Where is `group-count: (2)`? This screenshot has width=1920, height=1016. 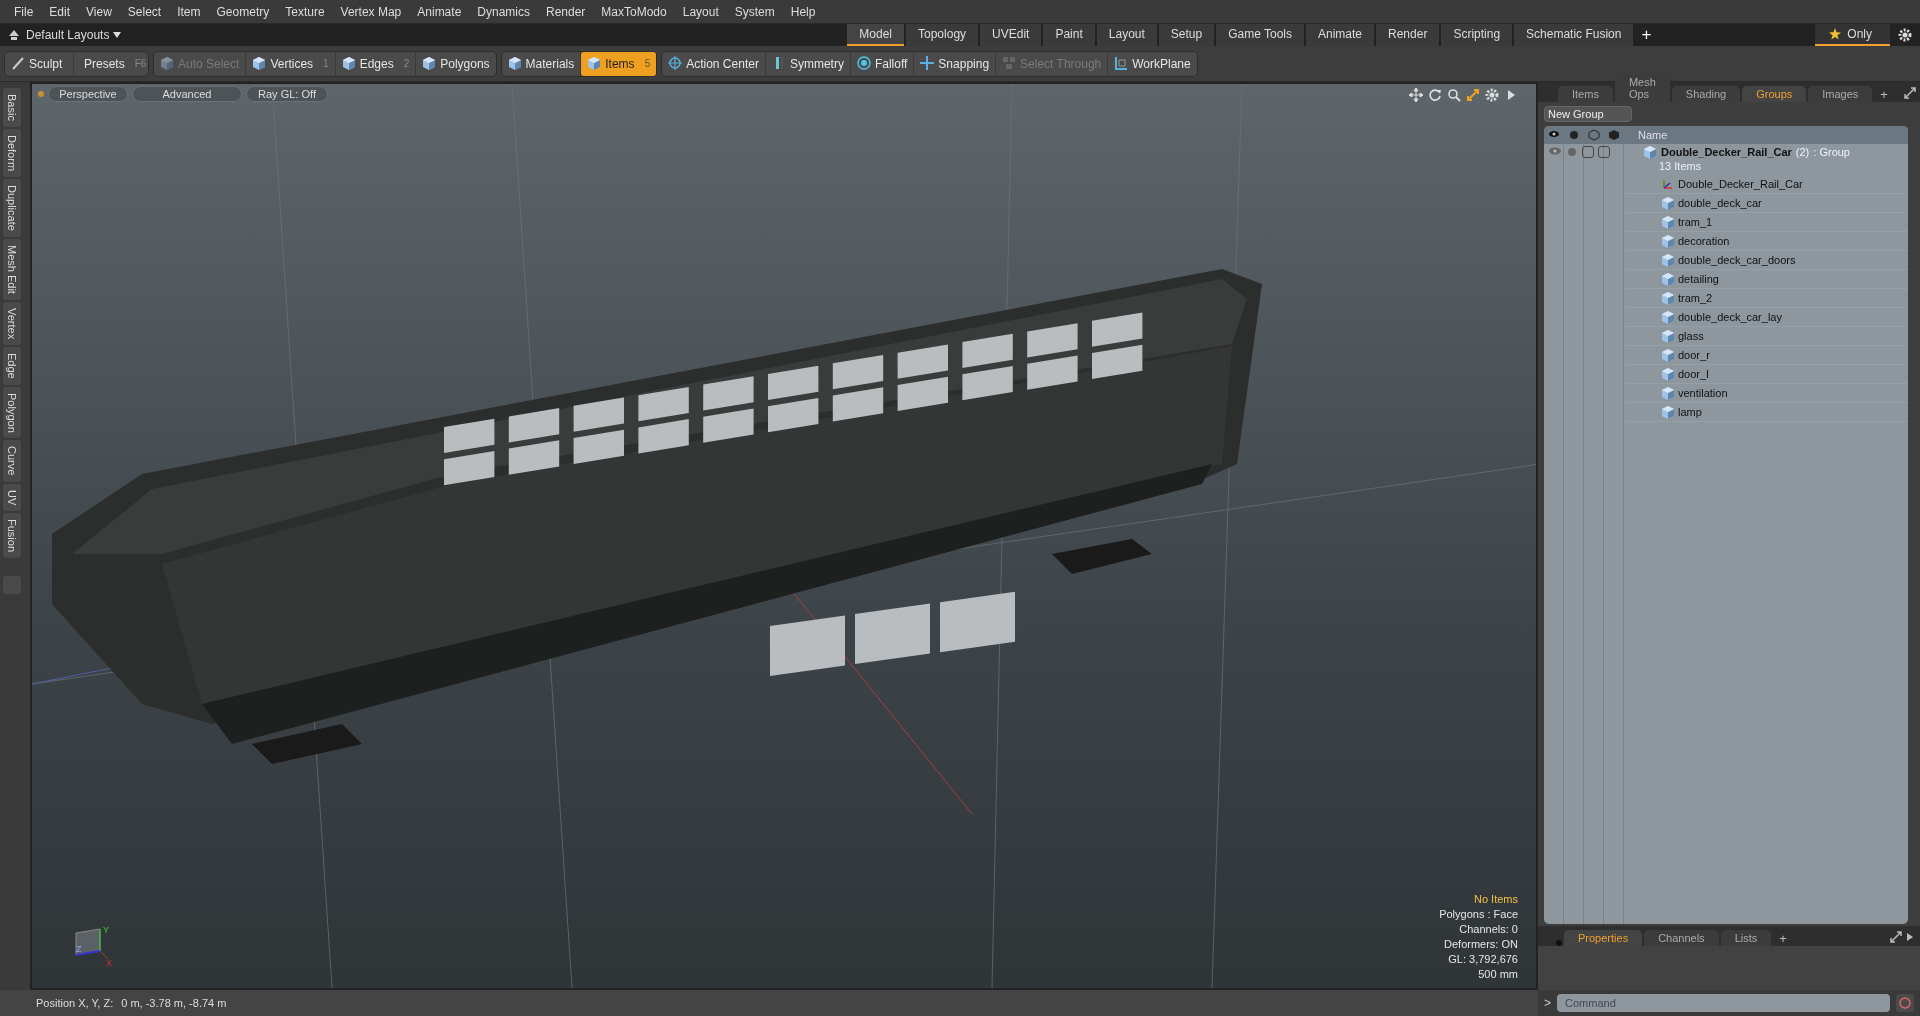 group-count: (2) is located at coordinates (1802, 152).